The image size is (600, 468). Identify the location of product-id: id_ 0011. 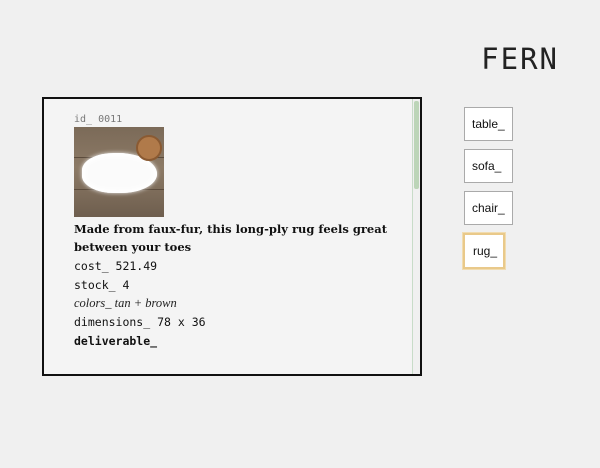
(98, 119).